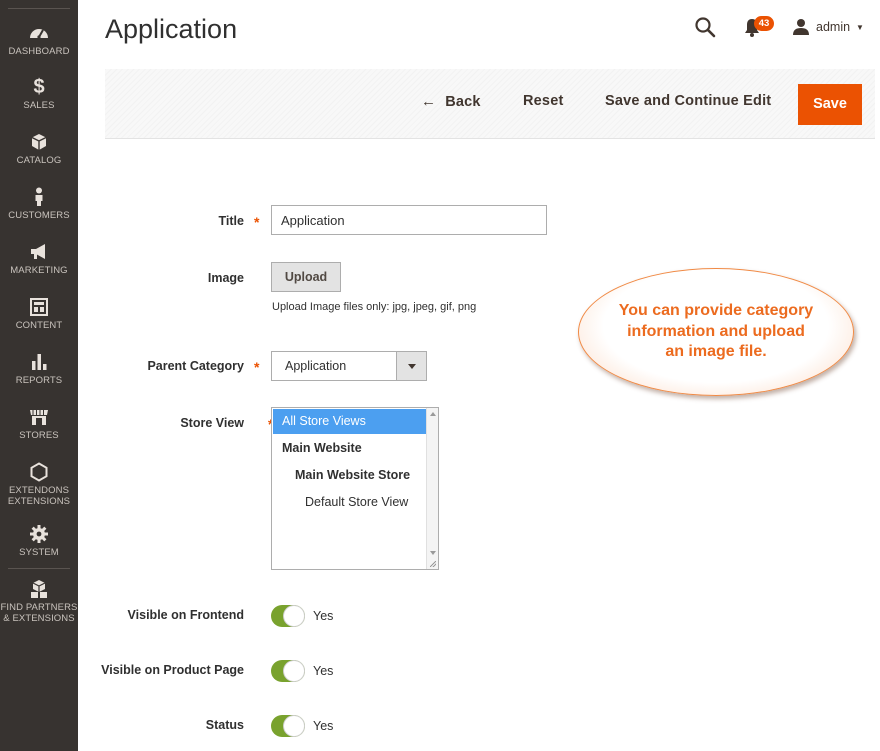  I want to click on nav-label: EXTENDONS, so click(39, 490).